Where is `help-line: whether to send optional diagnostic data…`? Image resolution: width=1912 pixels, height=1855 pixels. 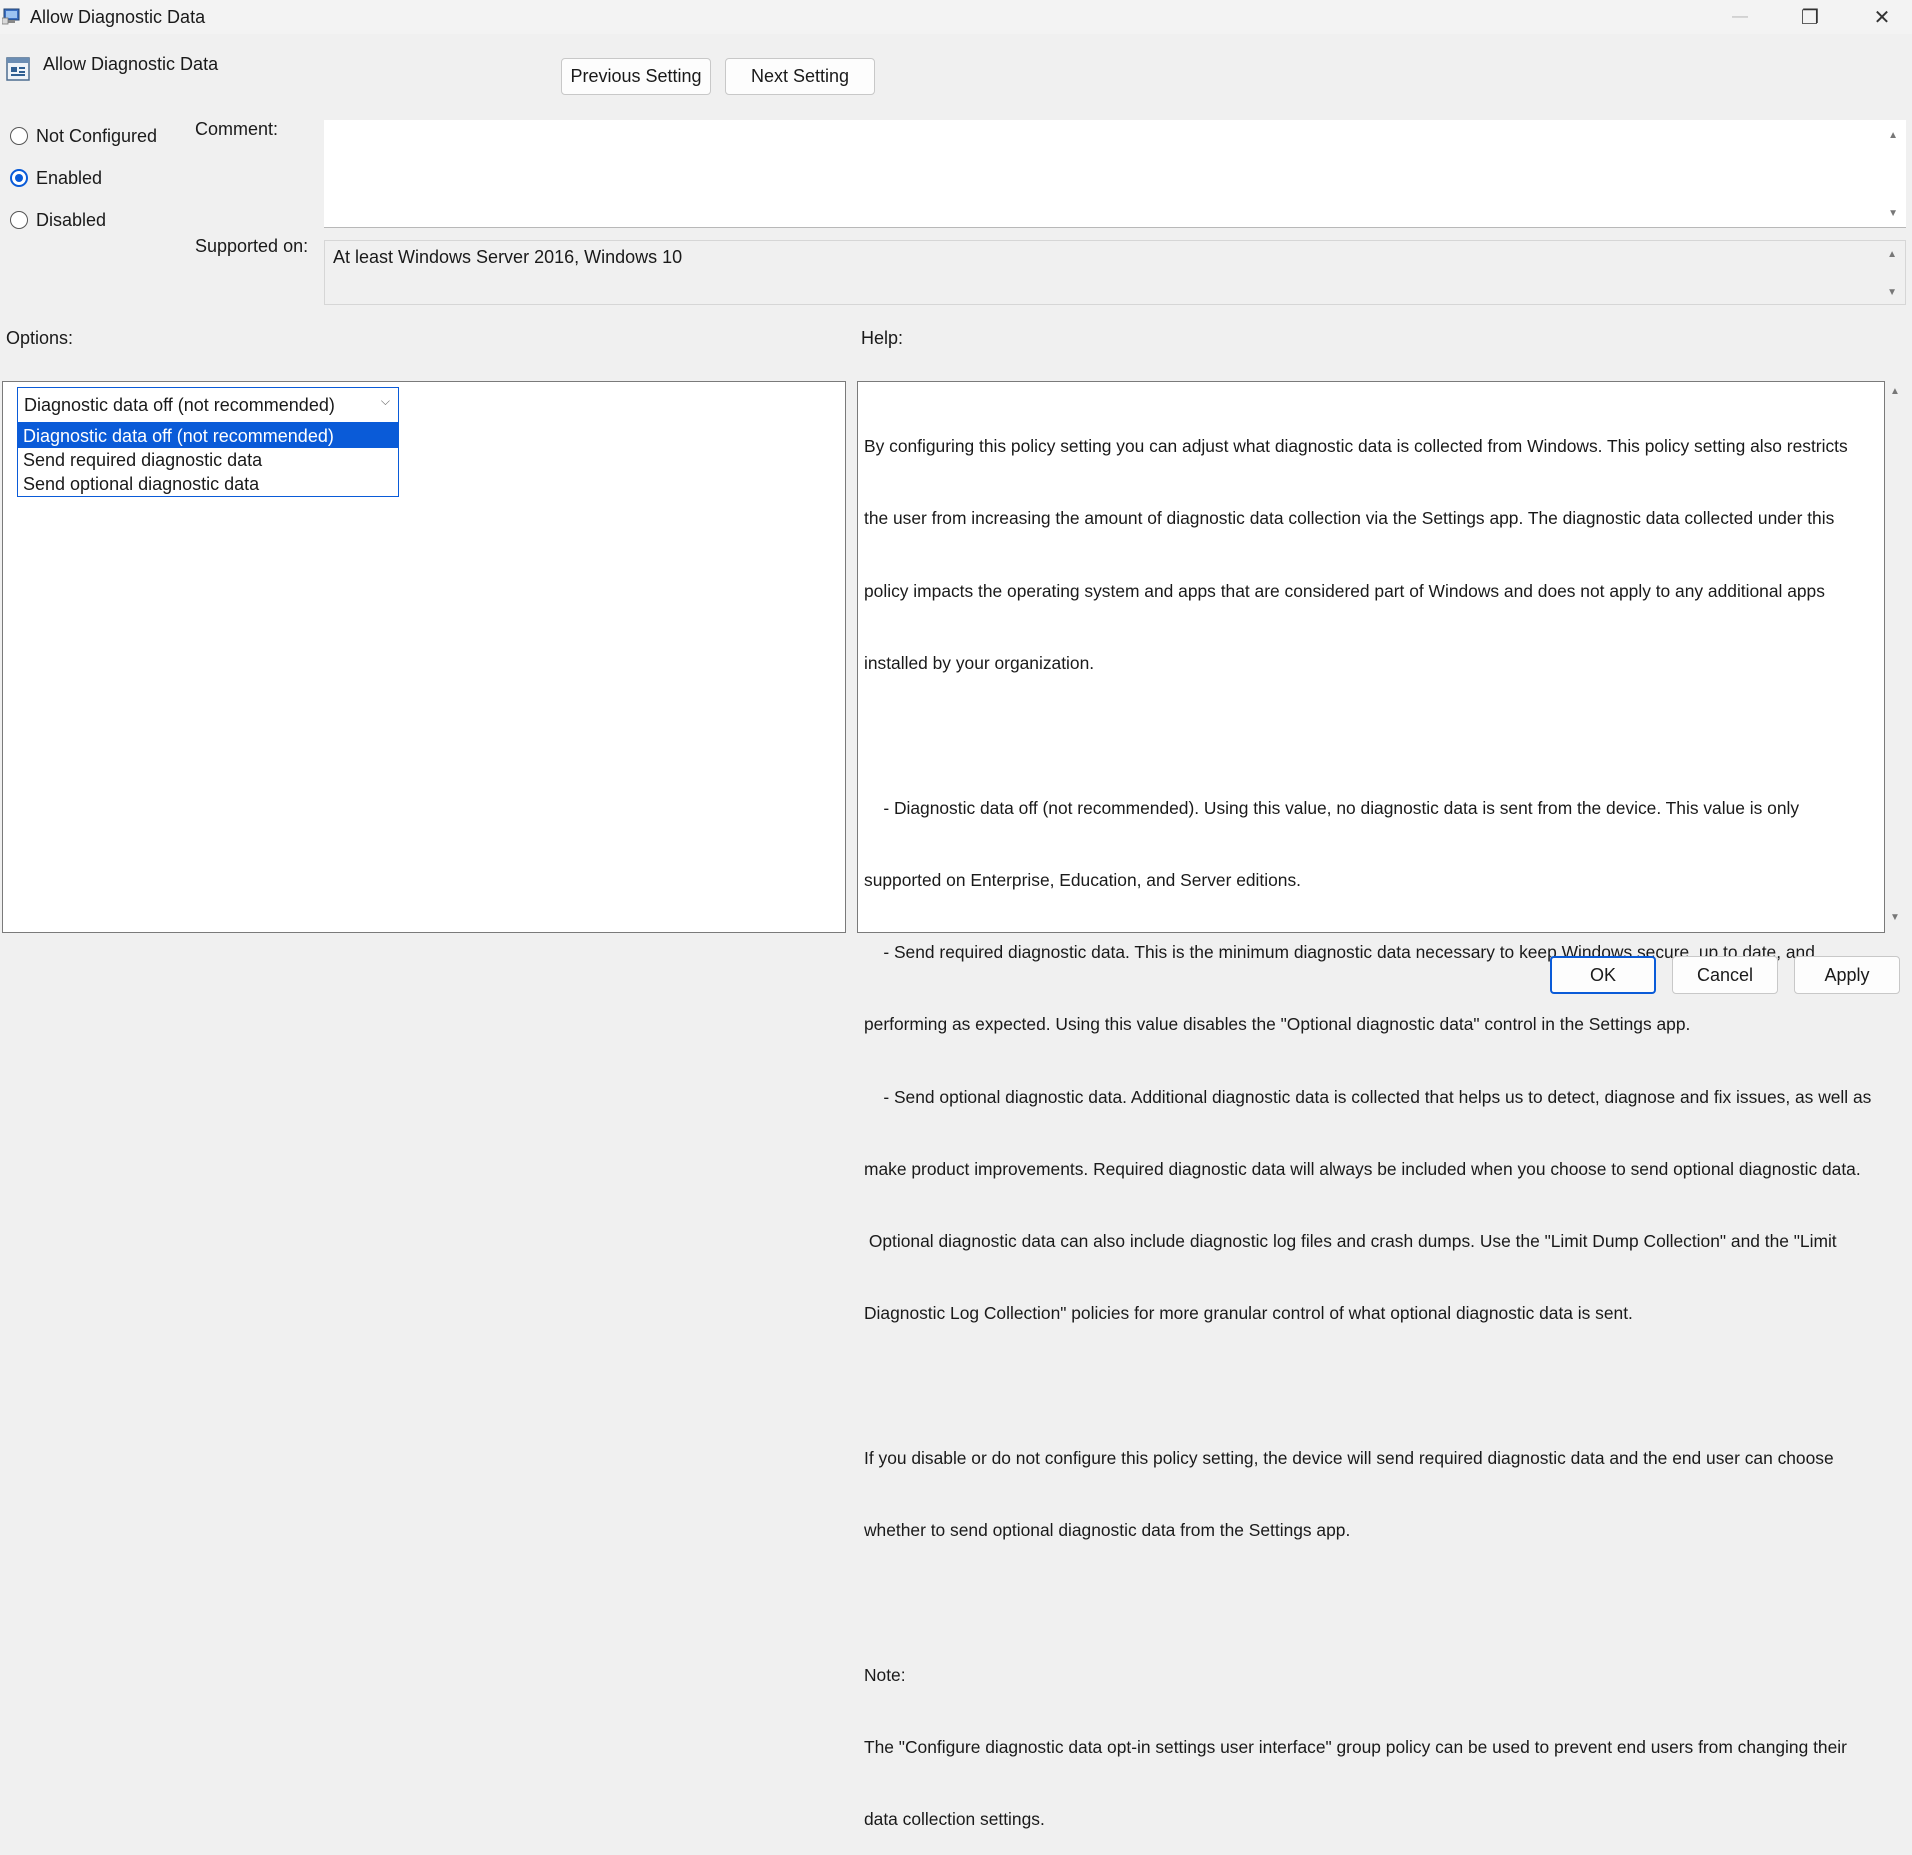 help-line: whether to send optional diagnostic data… is located at coordinates (1107, 1530).